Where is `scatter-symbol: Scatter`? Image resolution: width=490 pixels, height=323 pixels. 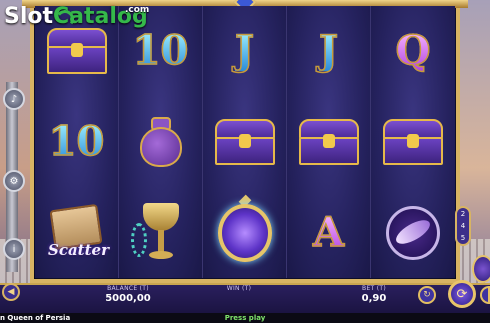 scatter-symbol: Scatter is located at coordinates (77, 232).